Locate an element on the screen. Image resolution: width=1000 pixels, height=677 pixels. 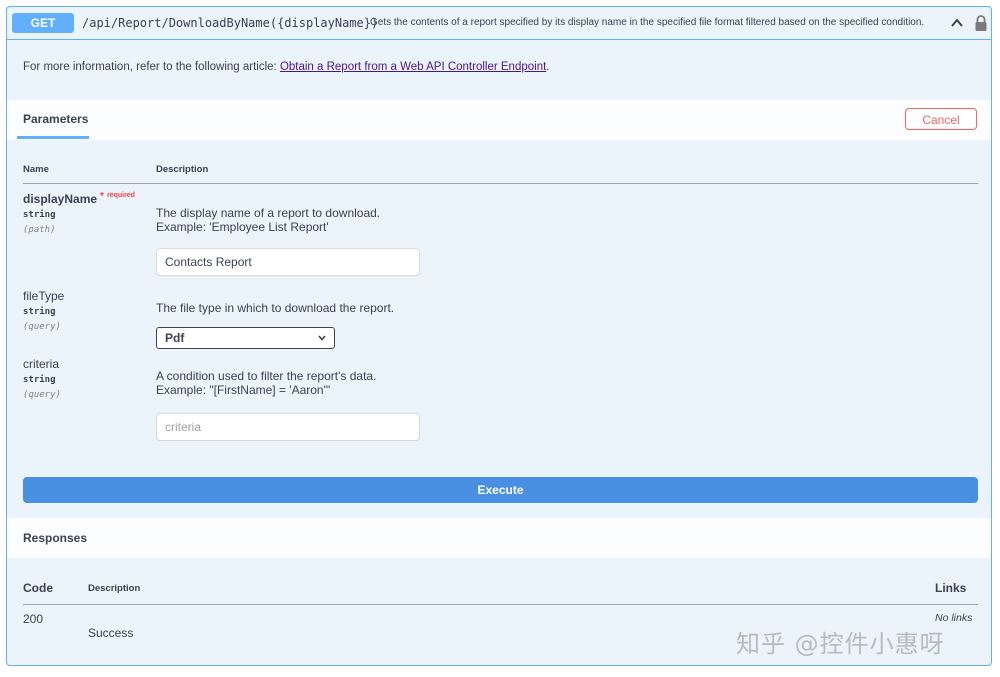
method-badge: GET is located at coordinates (43, 23).